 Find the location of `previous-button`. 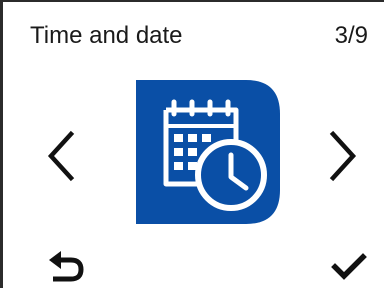

previous-button is located at coordinates (61, 156).